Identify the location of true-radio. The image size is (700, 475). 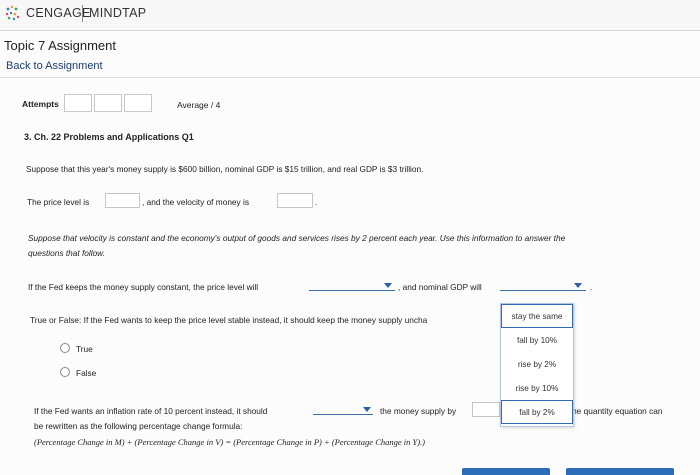
(65, 348).